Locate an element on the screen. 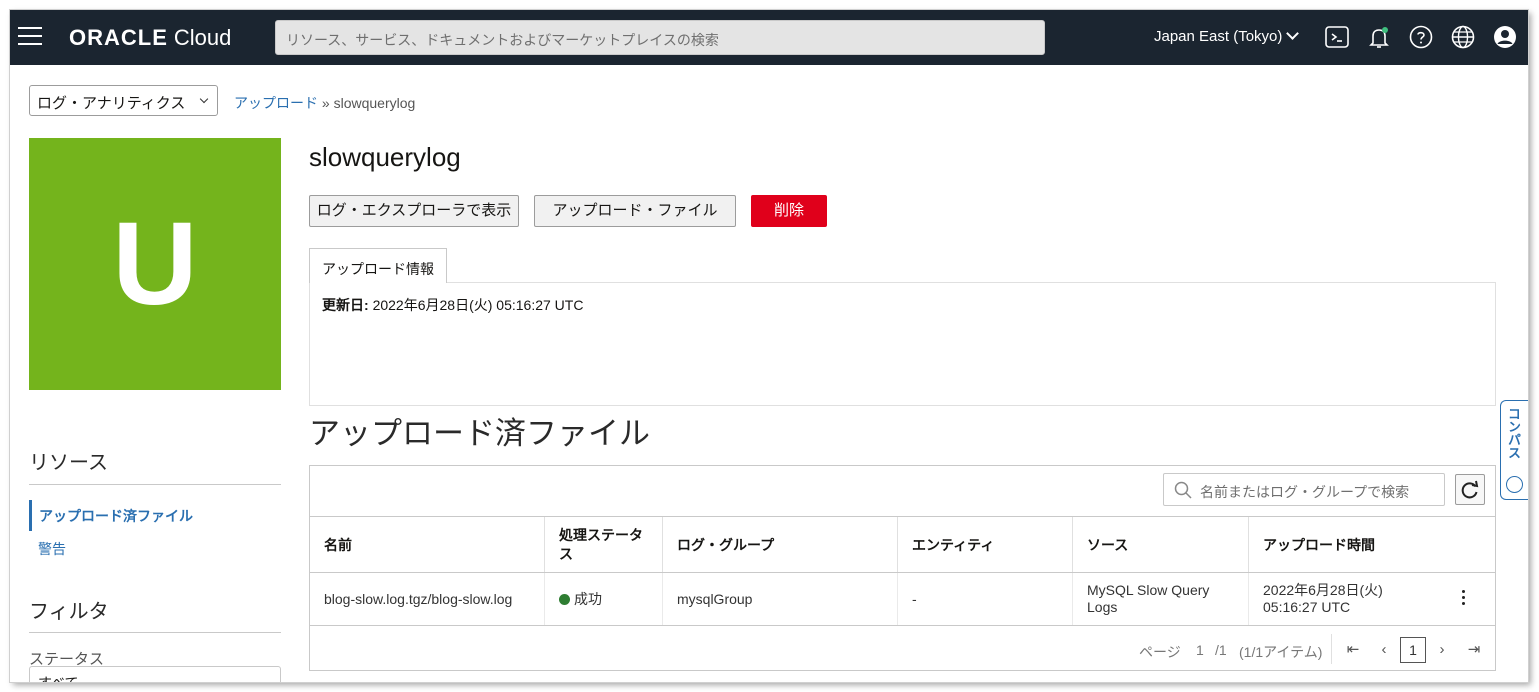  hamburger-menu-icon is located at coordinates (30, 37).